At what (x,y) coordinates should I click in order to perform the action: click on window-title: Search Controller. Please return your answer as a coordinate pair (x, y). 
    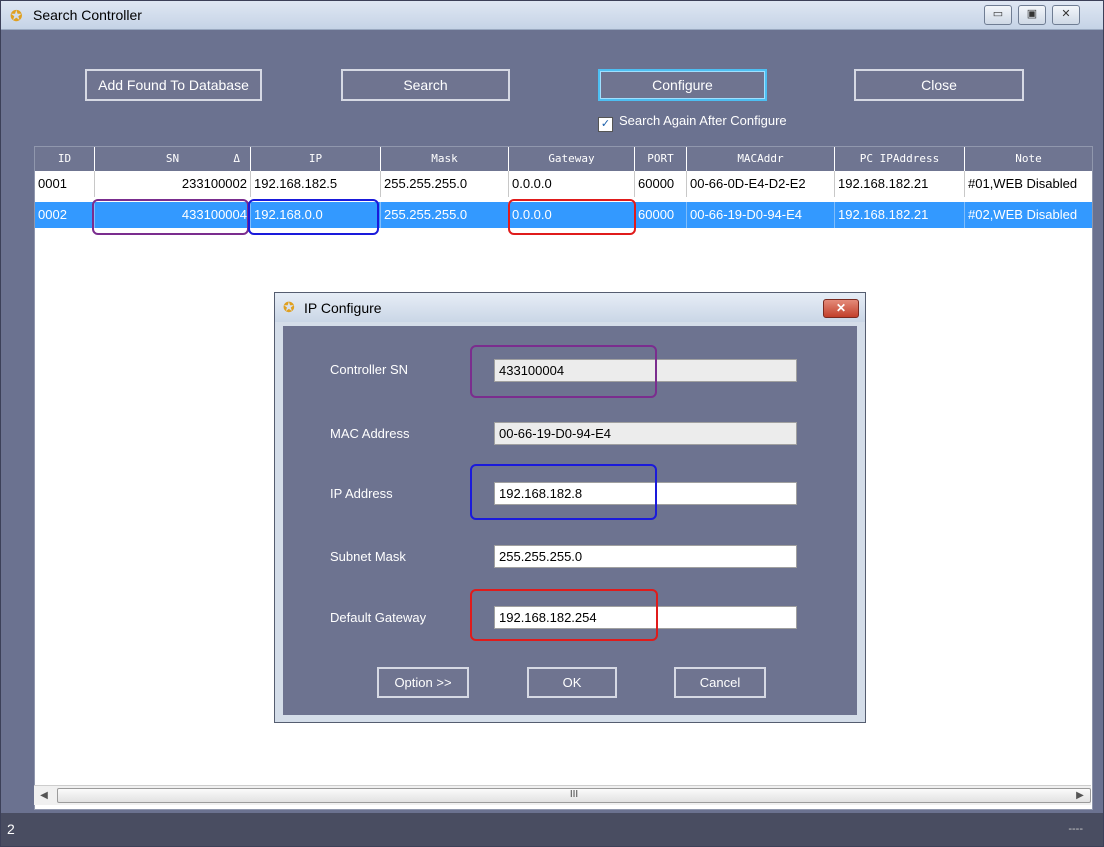
    Looking at the image, I should click on (87, 15).